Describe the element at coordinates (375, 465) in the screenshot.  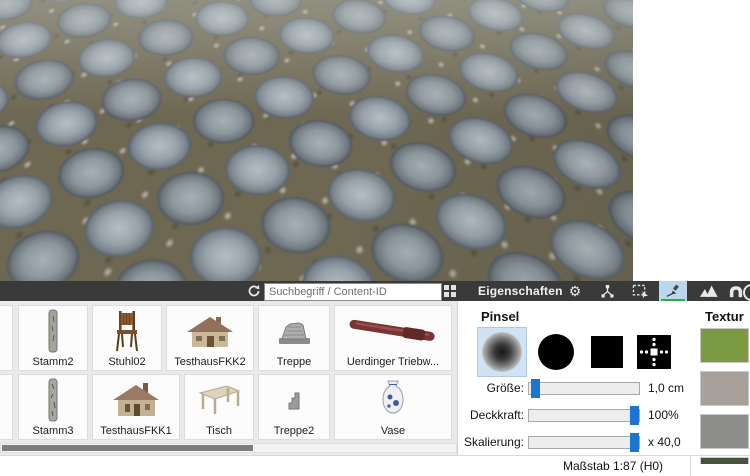
I see `status-bar: Maßstab 1:87 (H0)` at that location.